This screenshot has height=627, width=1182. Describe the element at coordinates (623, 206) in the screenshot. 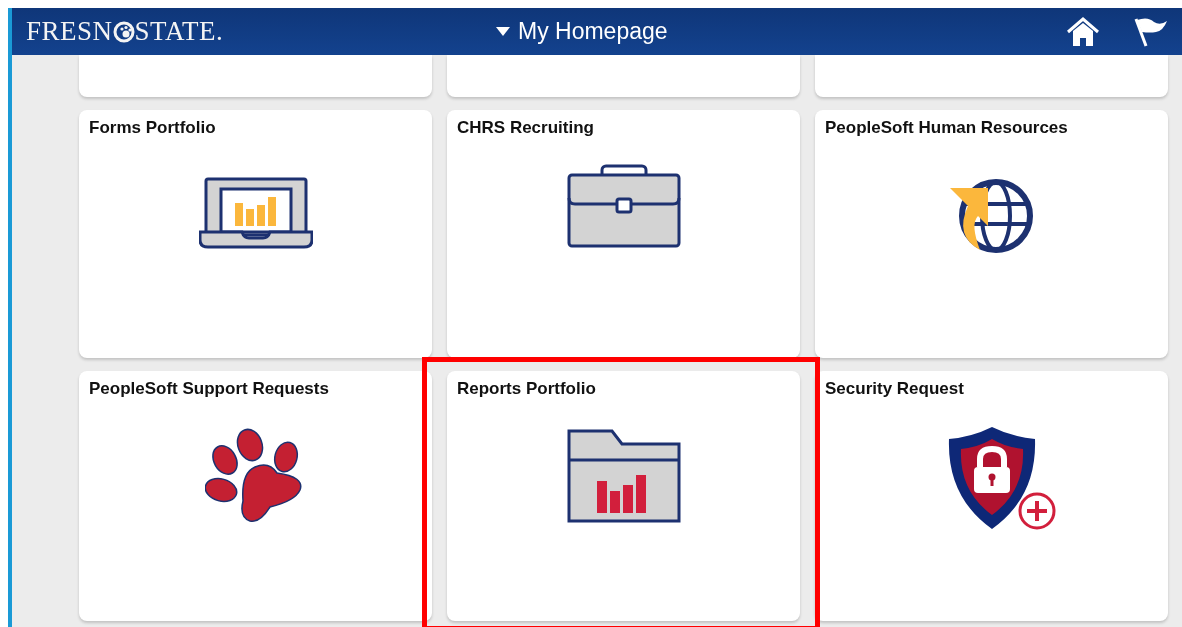

I see `briefcase-icon` at that location.